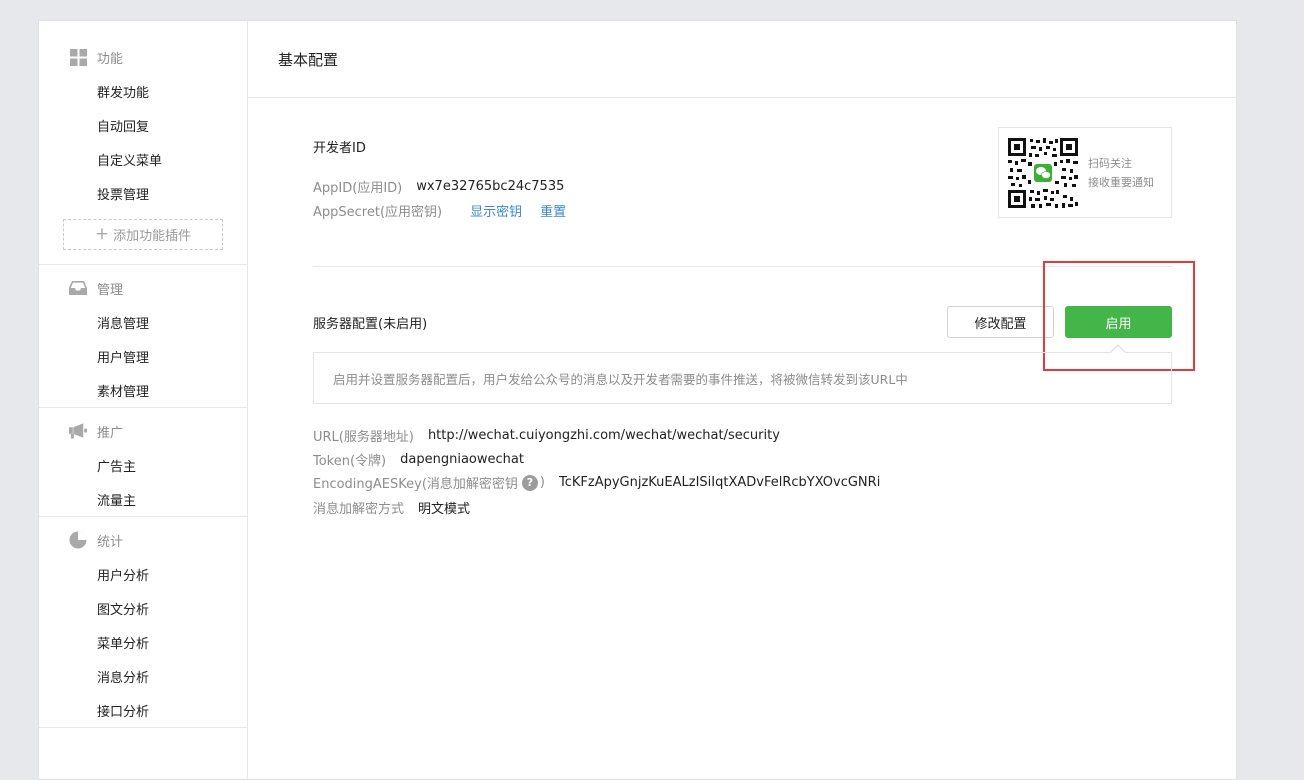  What do you see at coordinates (78, 288) in the screenshot?
I see `inbox-icon` at bounding box center [78, 288].